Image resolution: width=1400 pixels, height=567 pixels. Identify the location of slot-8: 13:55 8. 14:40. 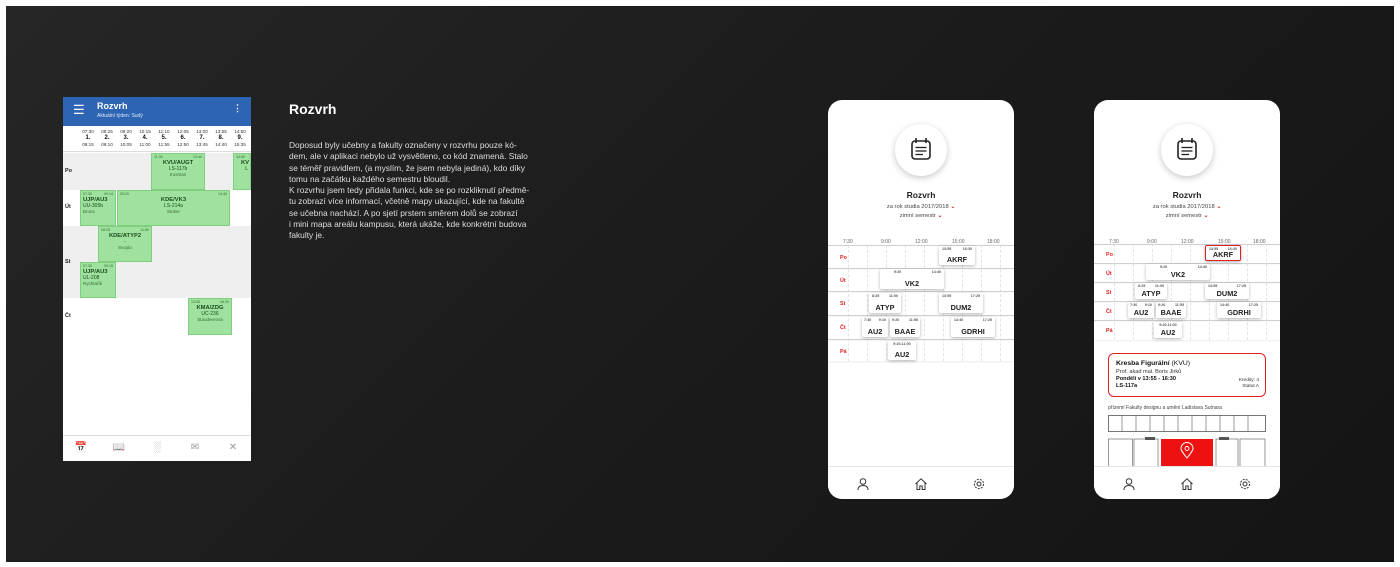
(221, 138).